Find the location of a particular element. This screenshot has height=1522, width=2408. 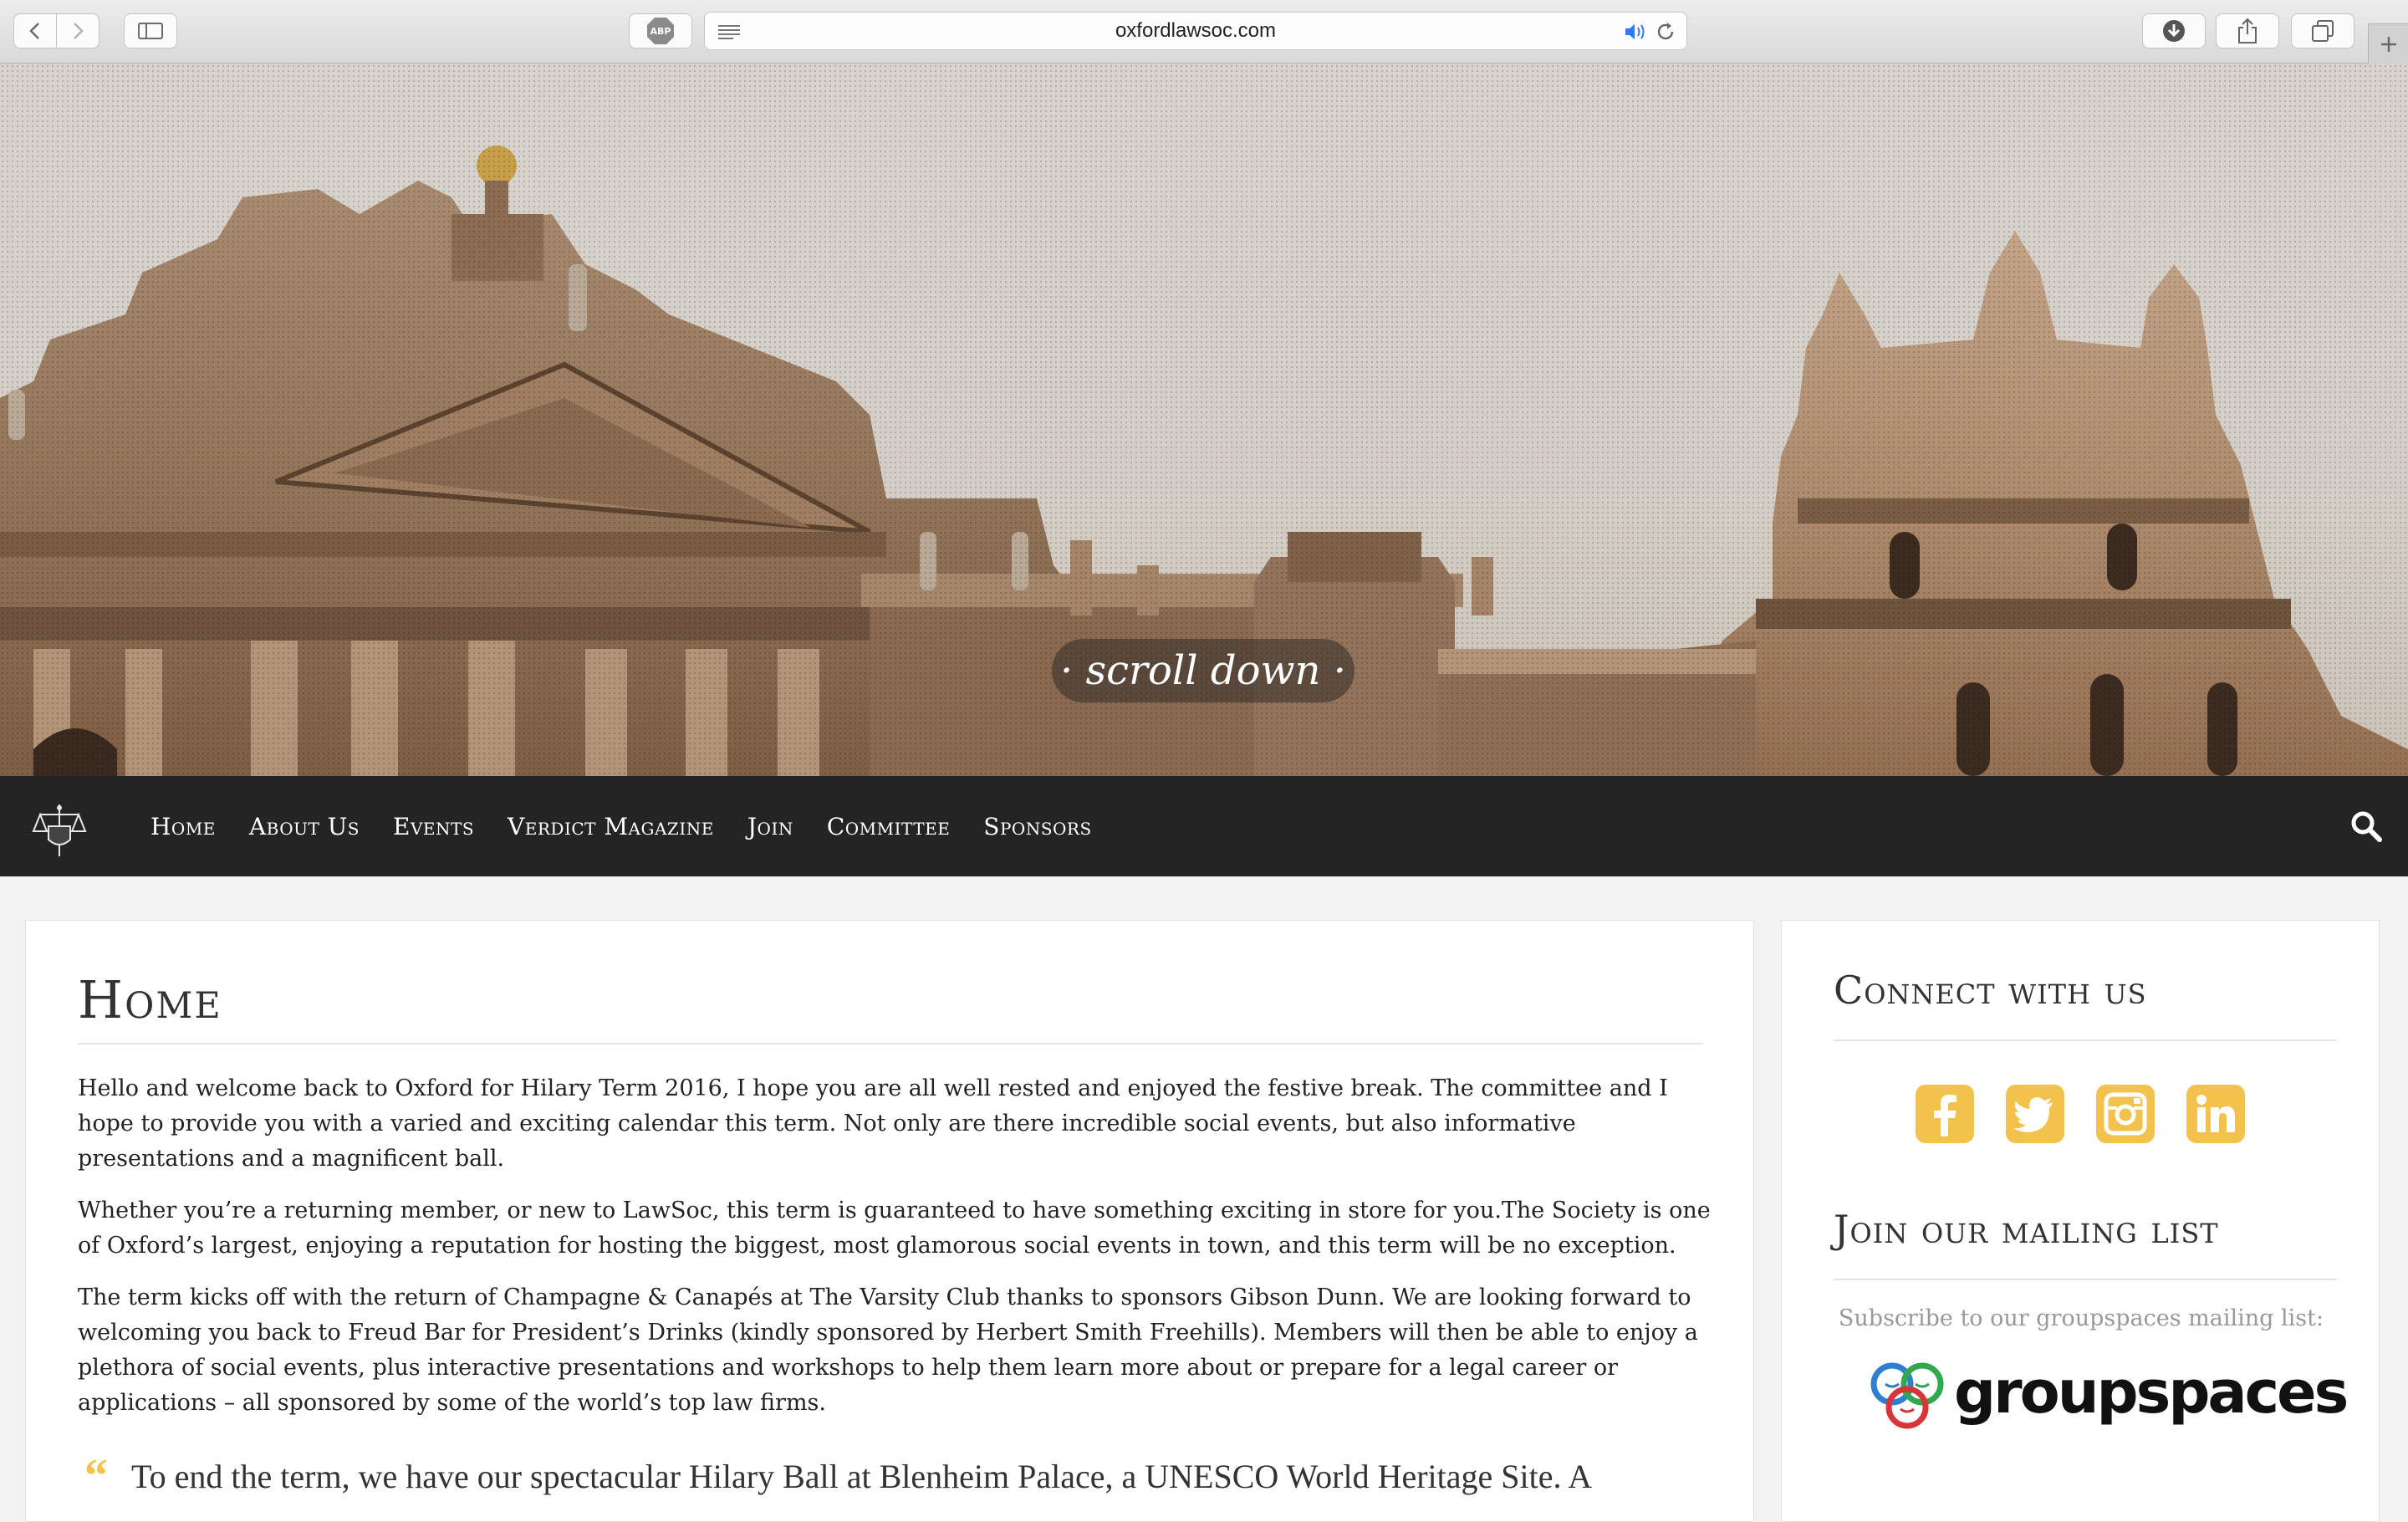

share-icon is located at coordinates (2247, 30).